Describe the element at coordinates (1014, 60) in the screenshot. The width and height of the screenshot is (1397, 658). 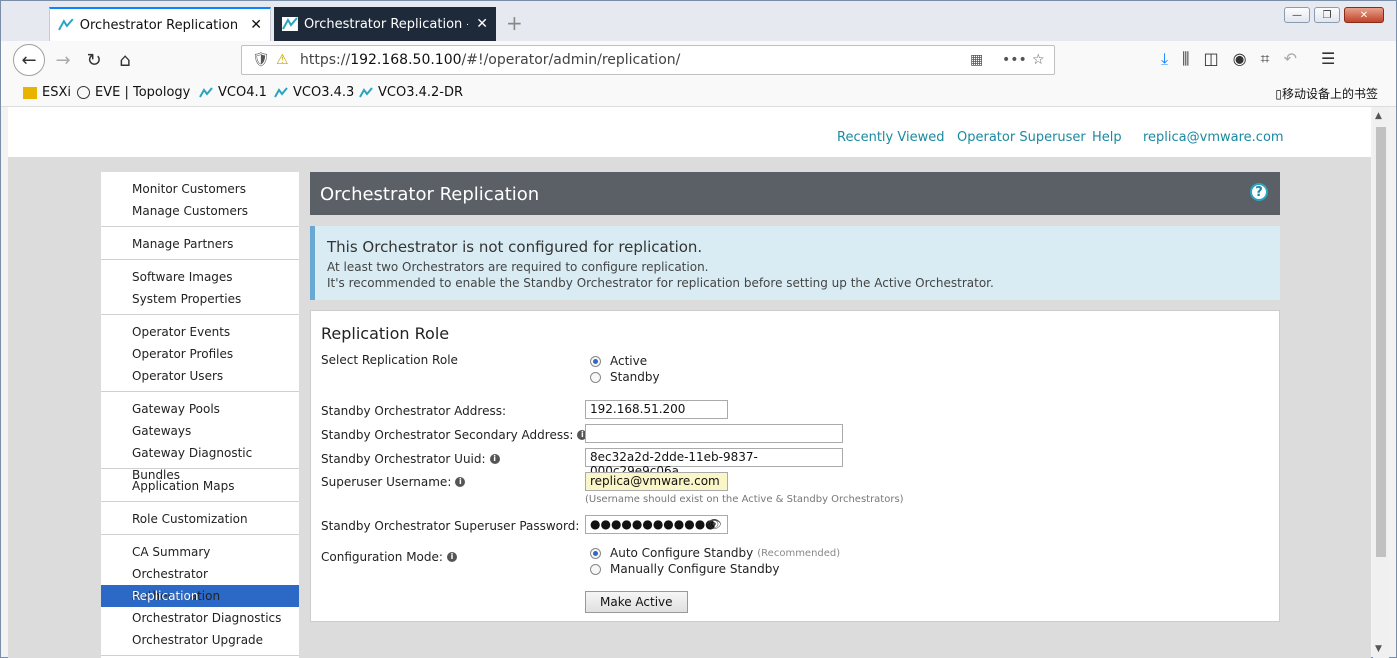
I see `page-actions-icon: •••` at that location.